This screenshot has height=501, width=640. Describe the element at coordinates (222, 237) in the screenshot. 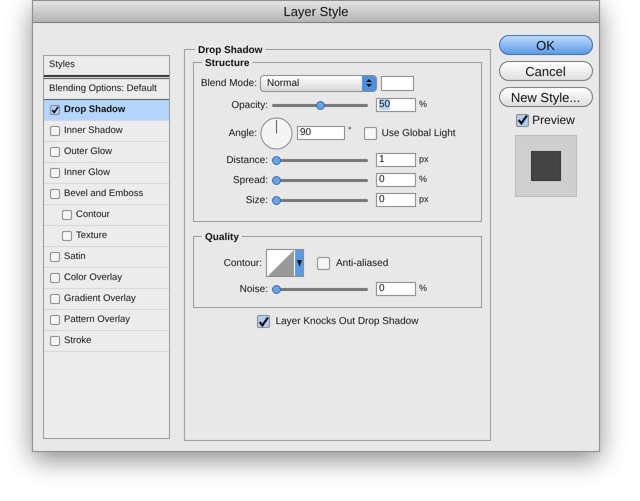

I see `group-title: Quality` at that location.